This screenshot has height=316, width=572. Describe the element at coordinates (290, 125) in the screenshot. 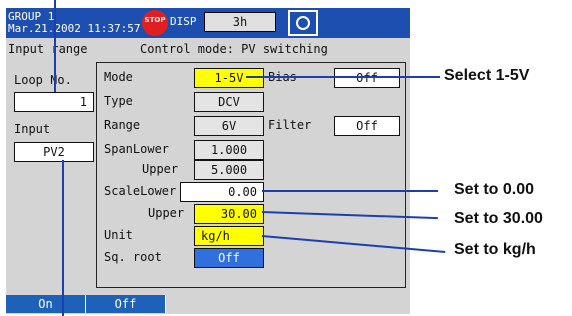

I see `filter-label: Filter` at that location.